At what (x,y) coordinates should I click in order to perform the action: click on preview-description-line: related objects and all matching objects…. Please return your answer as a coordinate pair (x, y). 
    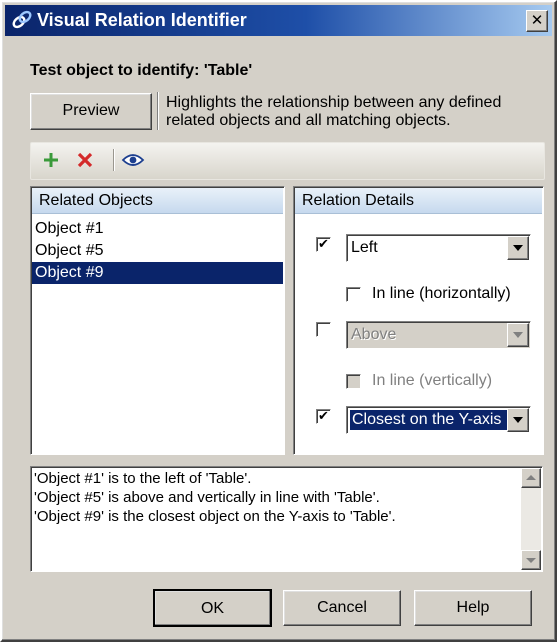
    Looking at the image, I should click on (308, 120).